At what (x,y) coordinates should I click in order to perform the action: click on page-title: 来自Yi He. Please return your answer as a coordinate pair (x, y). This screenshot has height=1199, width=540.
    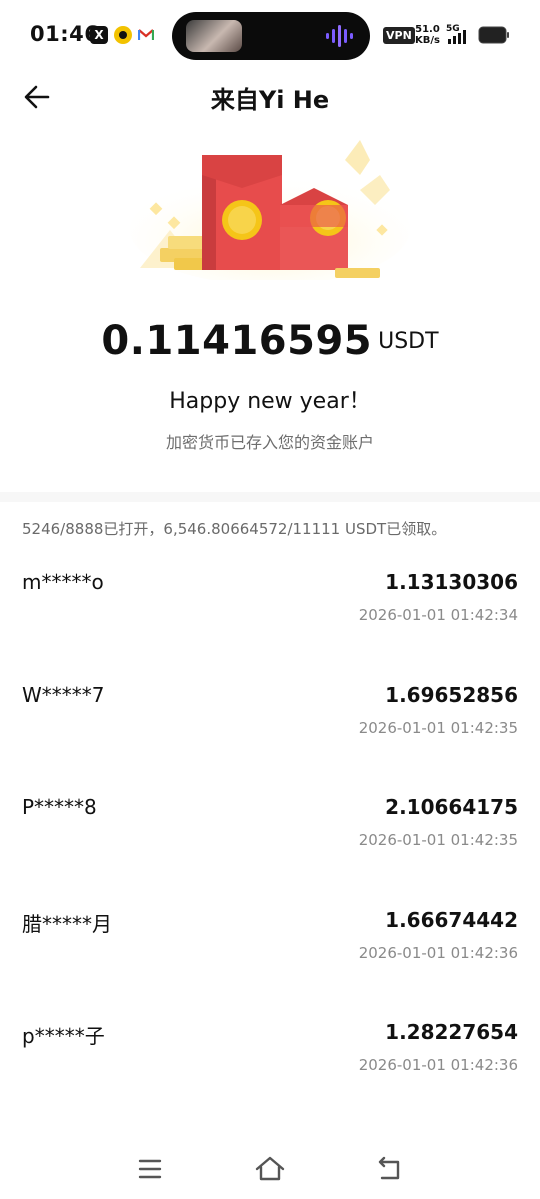
    Looking at the image, I should click on (270, 100).